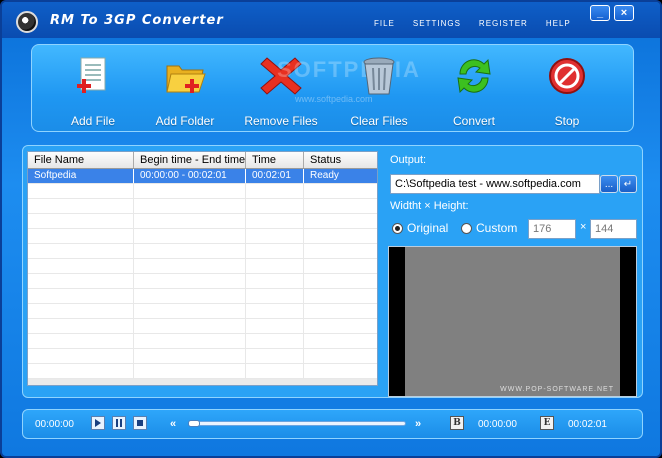  I want to click on stop-playback-button, so click(140, 423).